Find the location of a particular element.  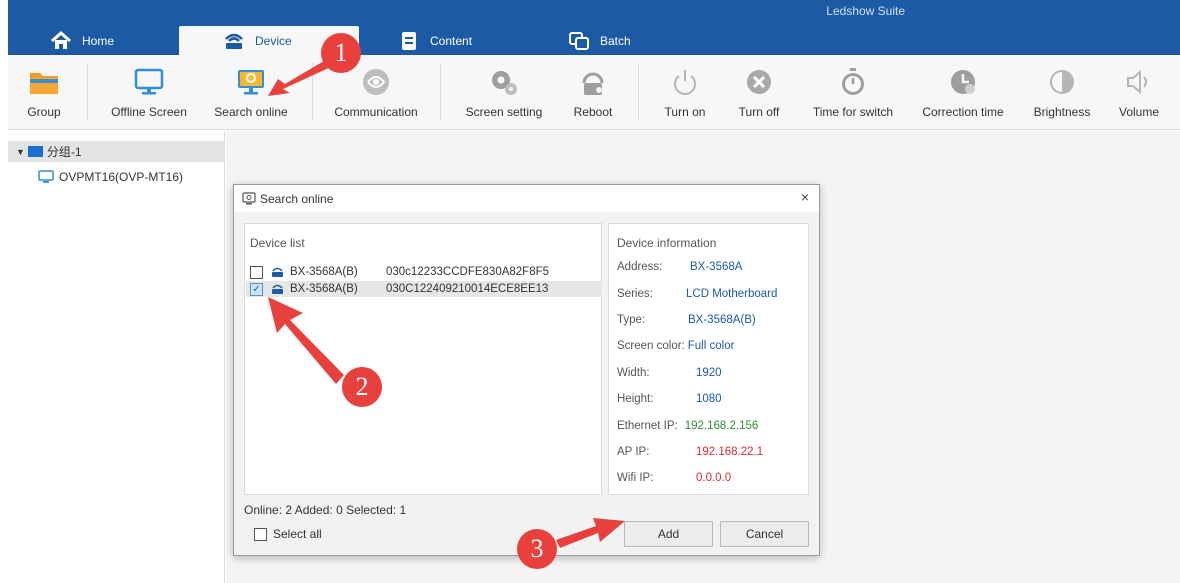

power-icon is located at coordinates (685, 82).